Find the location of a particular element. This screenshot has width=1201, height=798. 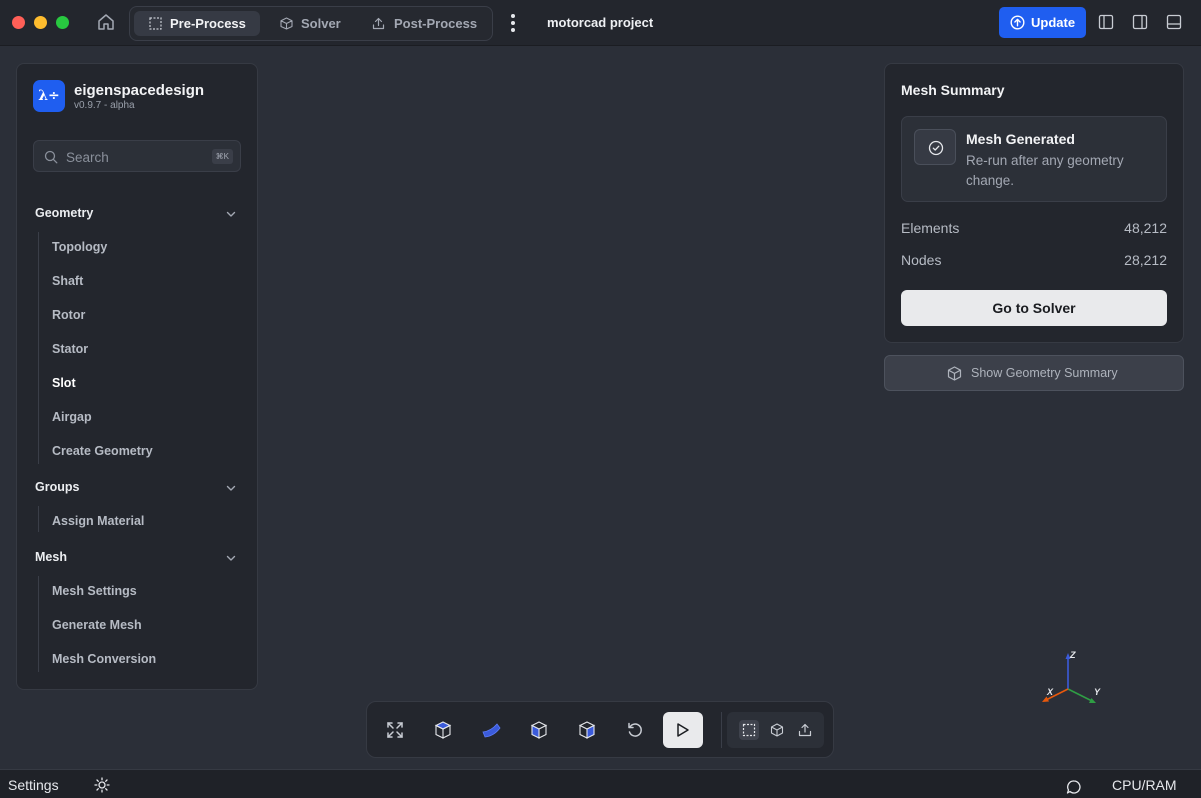

sidebar-item-mesh-settings: Mesh Settings is located at coordinates (94, 591).